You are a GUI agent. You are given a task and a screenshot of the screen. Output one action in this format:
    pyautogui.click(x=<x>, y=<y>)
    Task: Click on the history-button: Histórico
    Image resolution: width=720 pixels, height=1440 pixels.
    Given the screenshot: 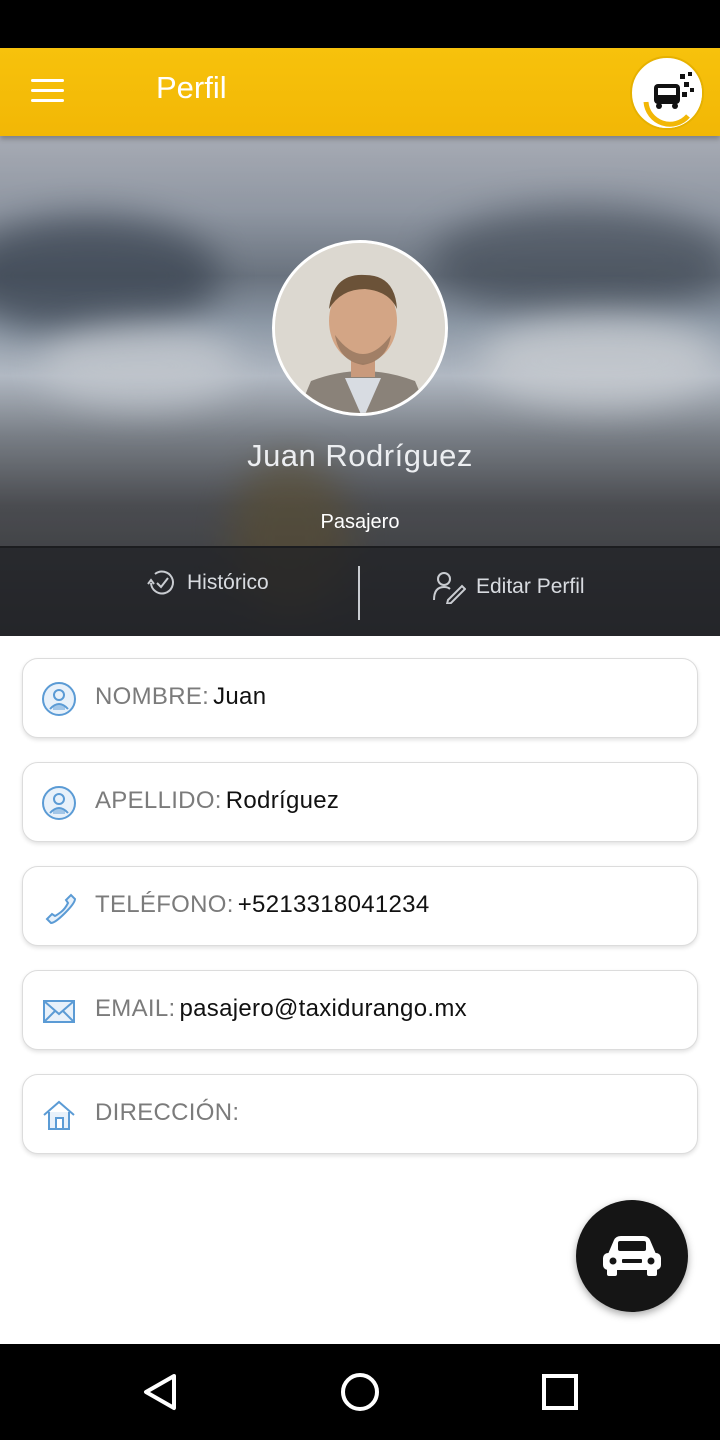 What is the action you would take?
    pyautogui.click(x=207, y=583)
    